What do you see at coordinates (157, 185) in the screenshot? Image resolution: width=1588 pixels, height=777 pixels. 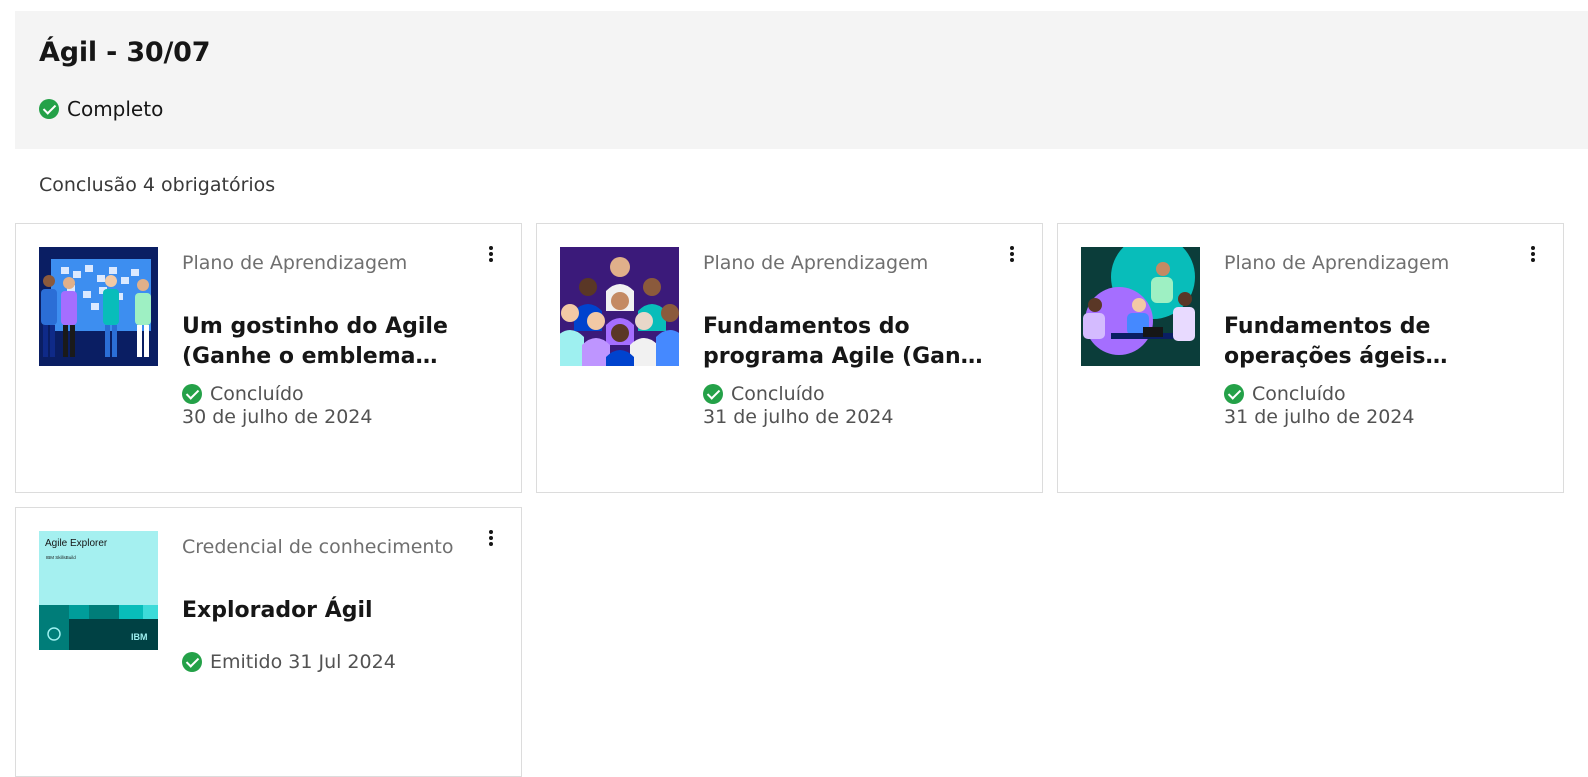 I see `requirement-summary: Conclusão 4 obrigatórios` at bounding box center [157, 185].